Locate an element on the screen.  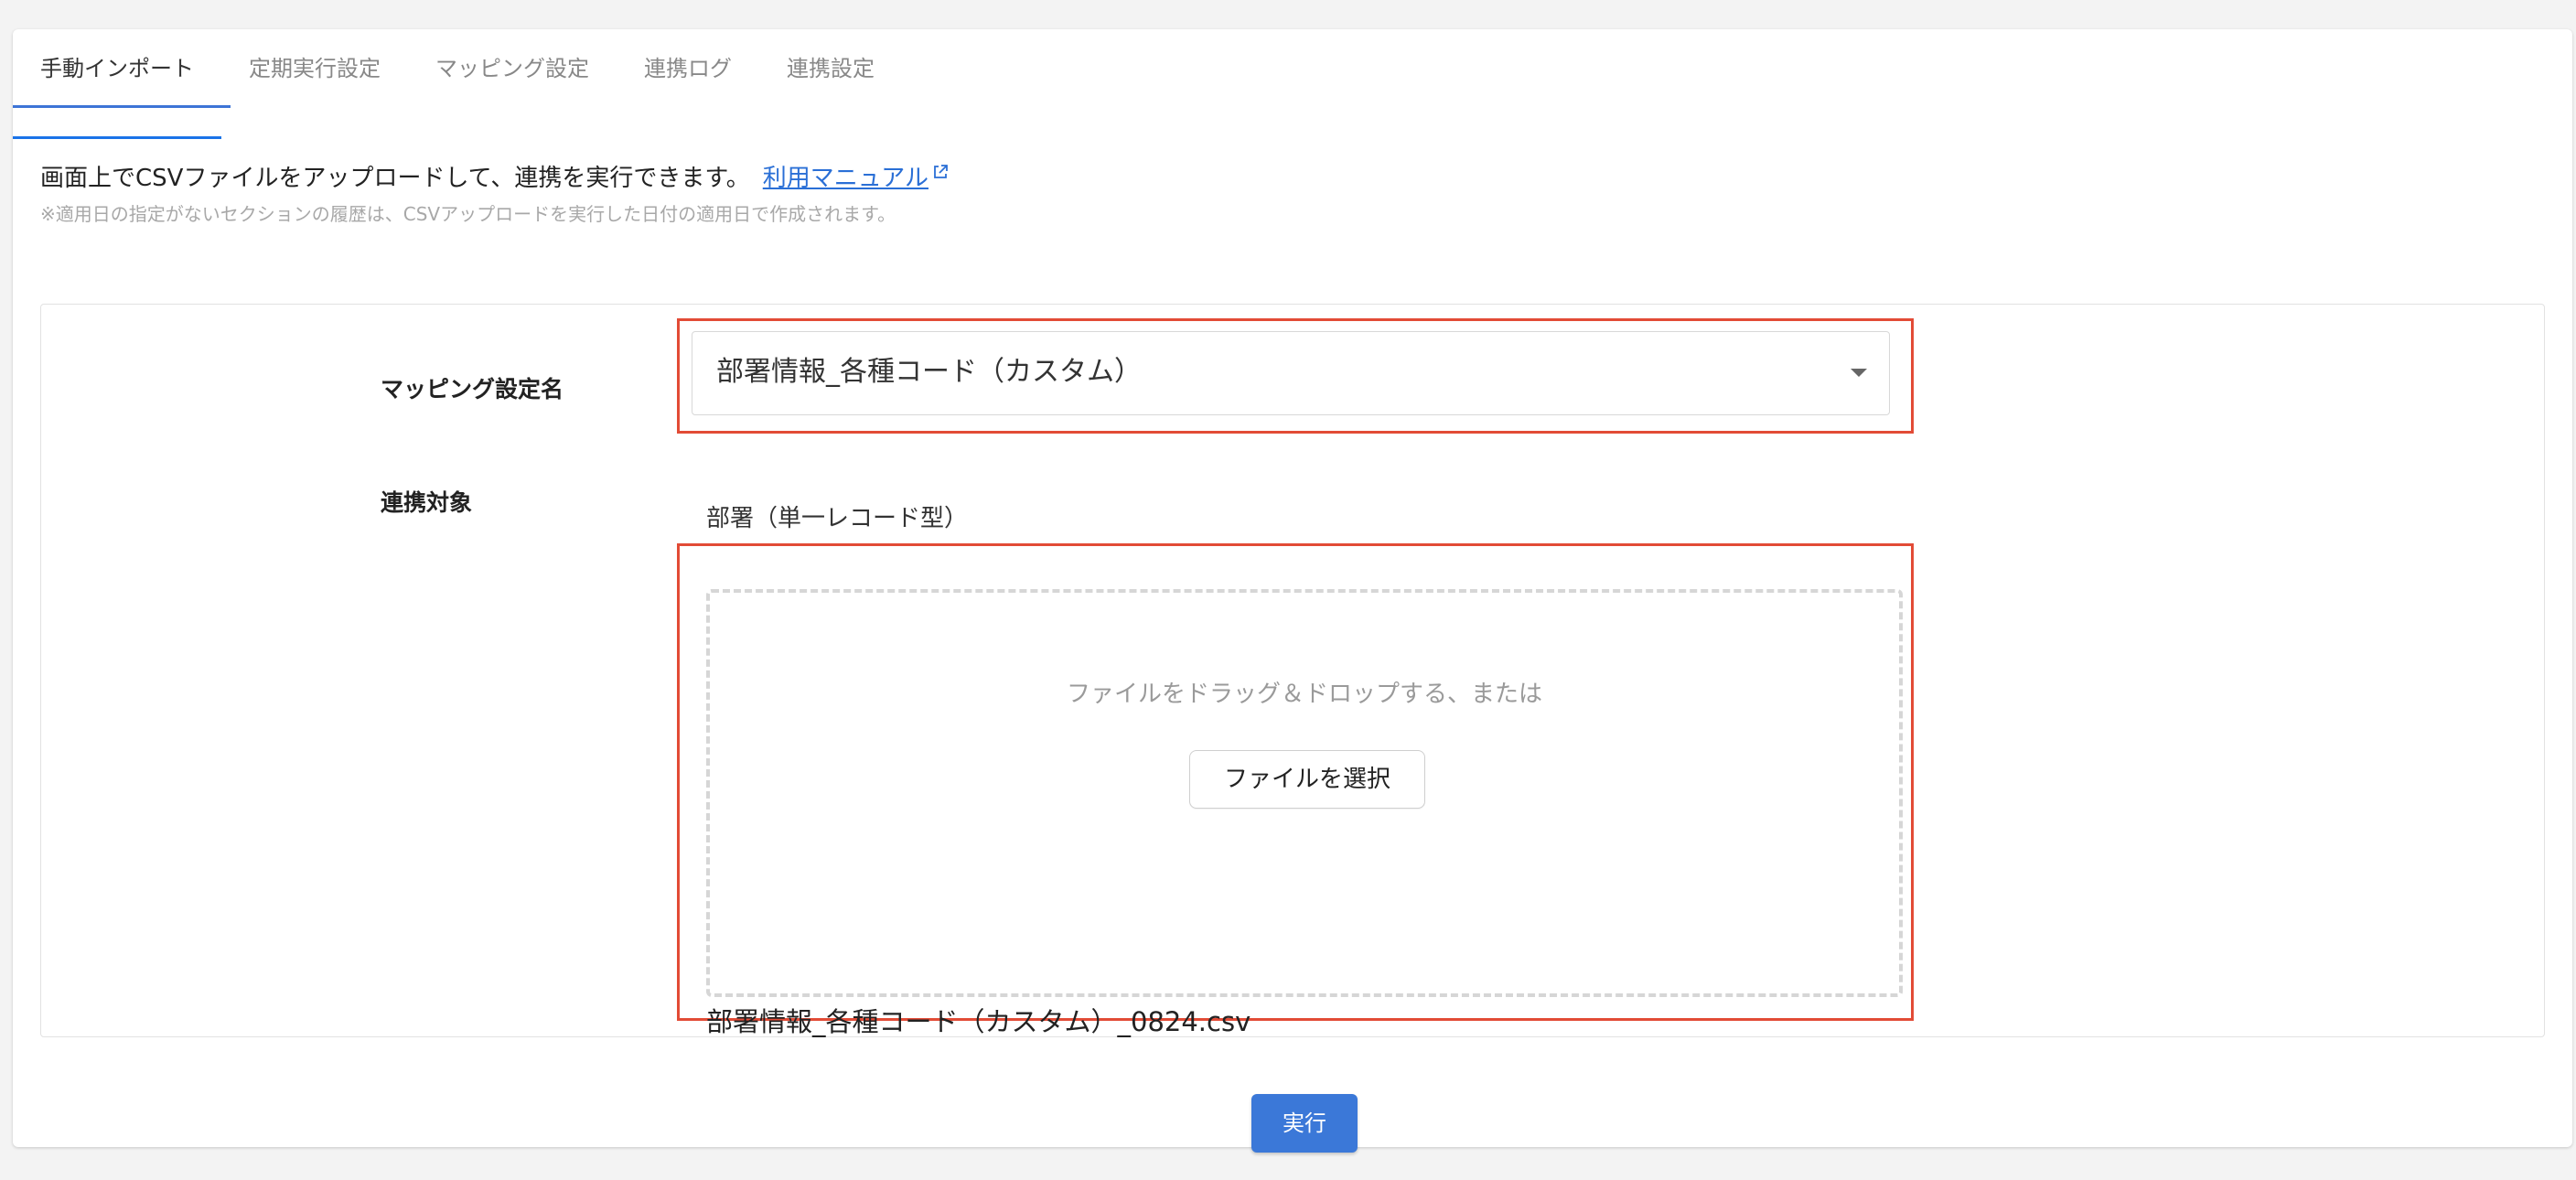
mapping-setting-value: 部署情報_各種コード（カスタム） is located at coordinates (929, 372).